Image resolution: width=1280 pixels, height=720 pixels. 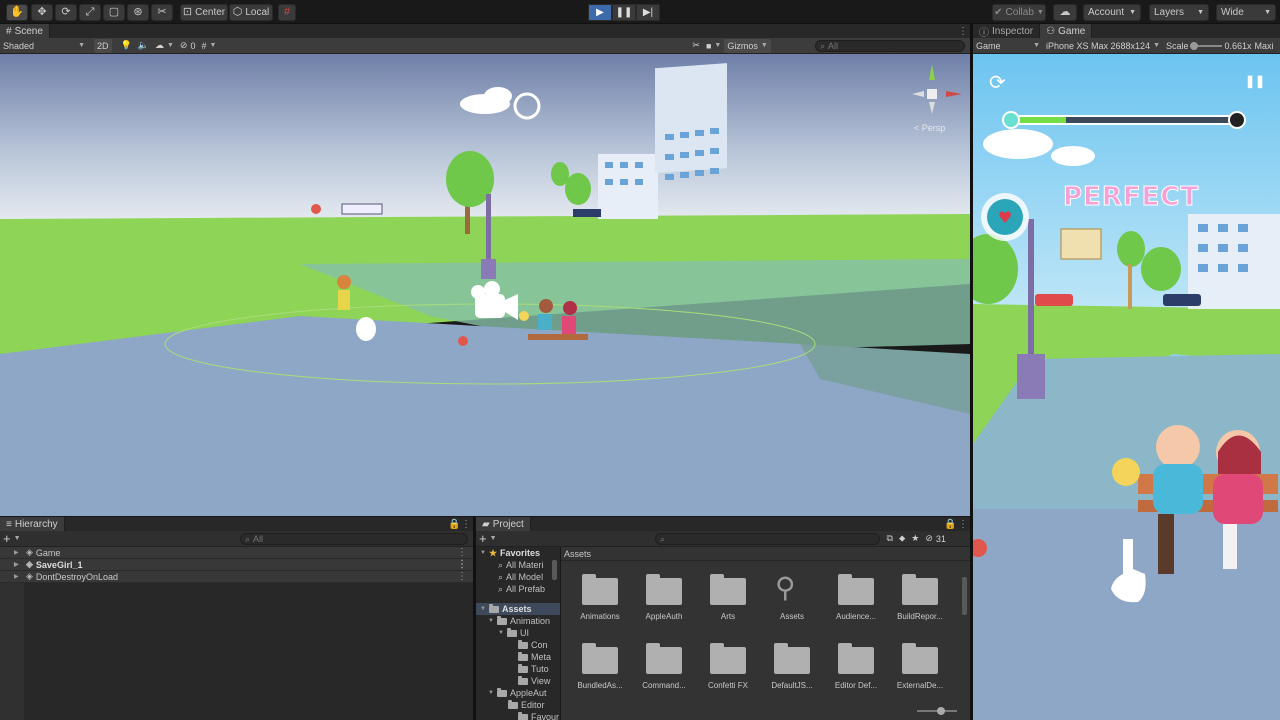 What do you see at coordinates (90, 12) in the screenshot?
I see `scale-tool-button: ⤢` at bounding box center [90, 12].